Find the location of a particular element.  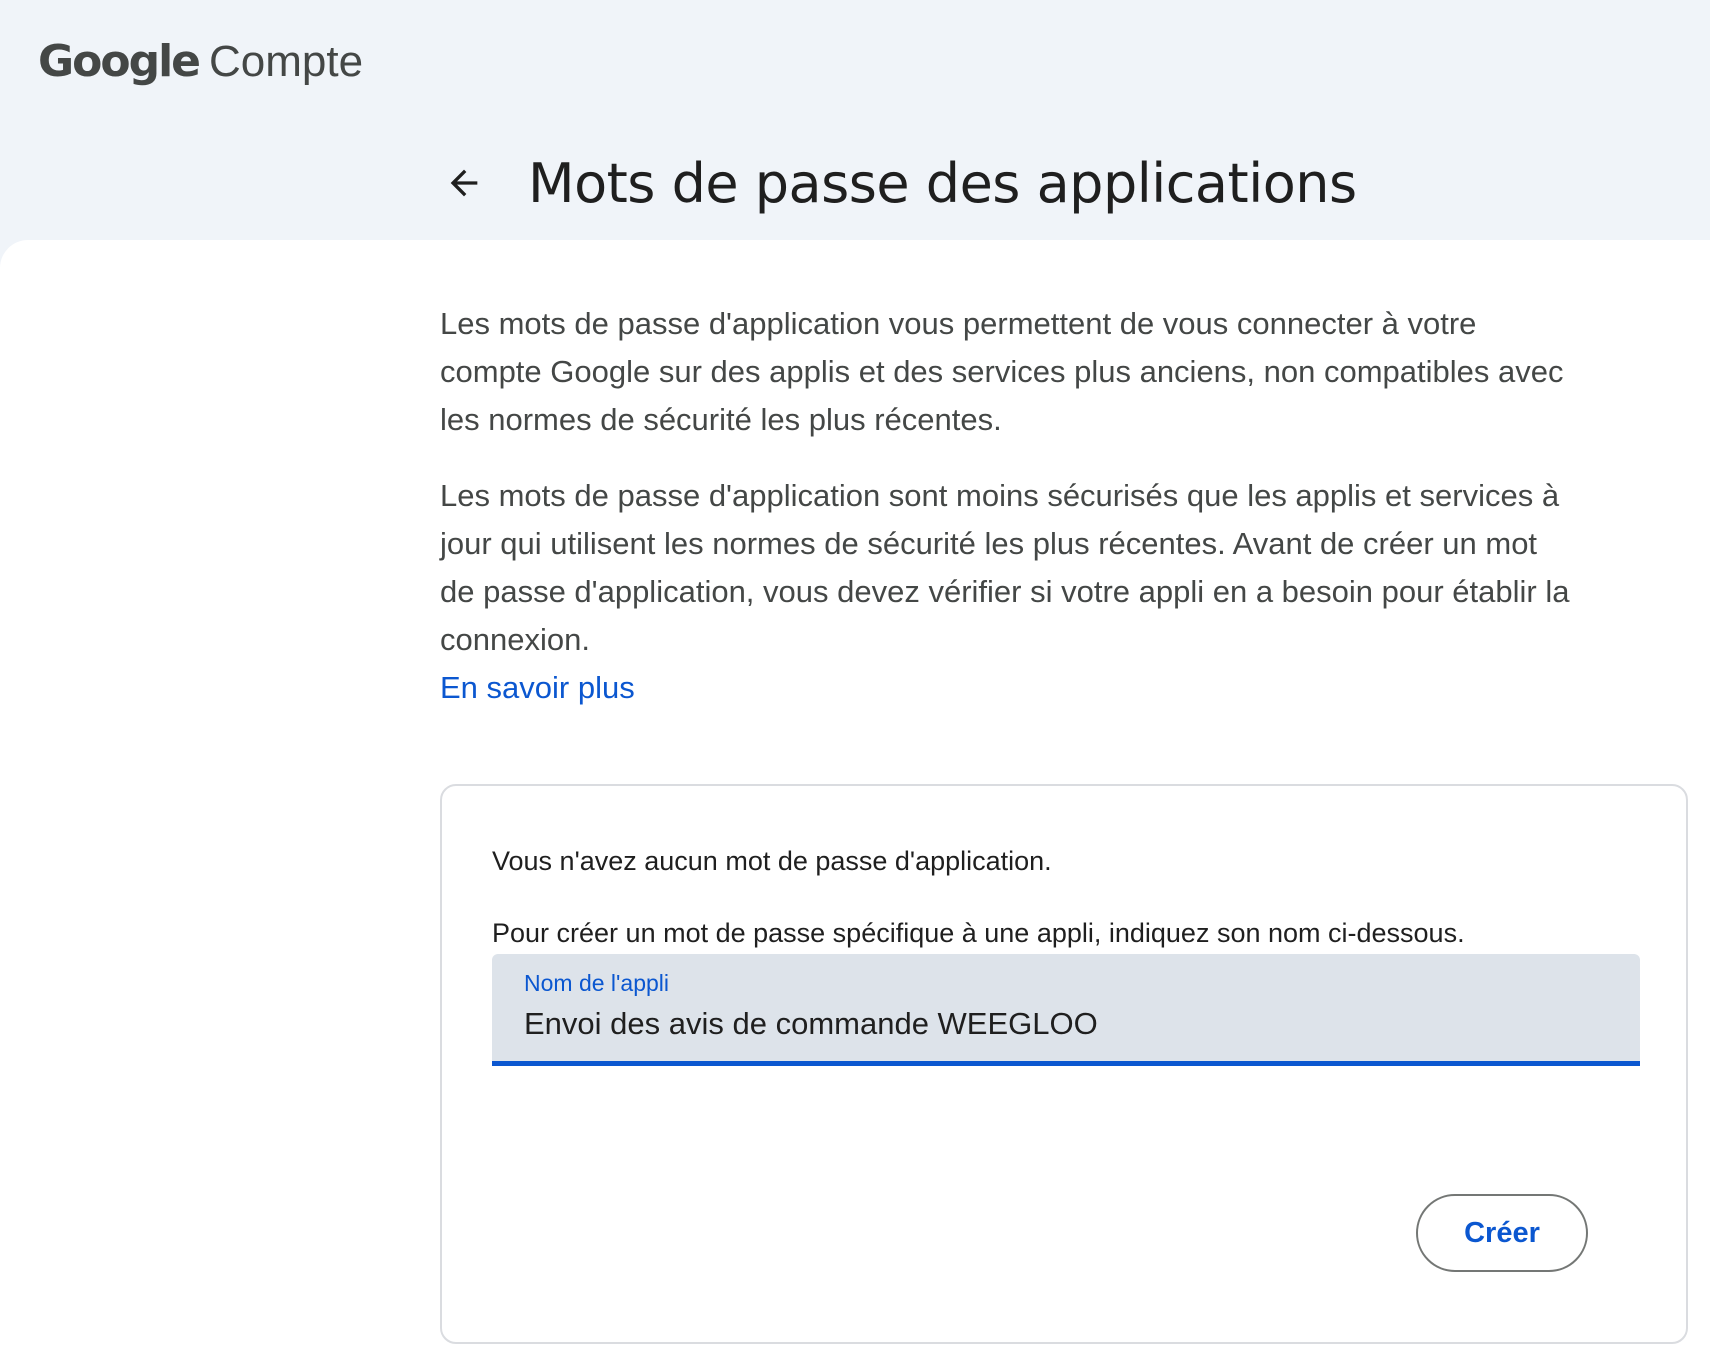

app-name-label: Nom de l'appli is located at coordinates (597, 983).